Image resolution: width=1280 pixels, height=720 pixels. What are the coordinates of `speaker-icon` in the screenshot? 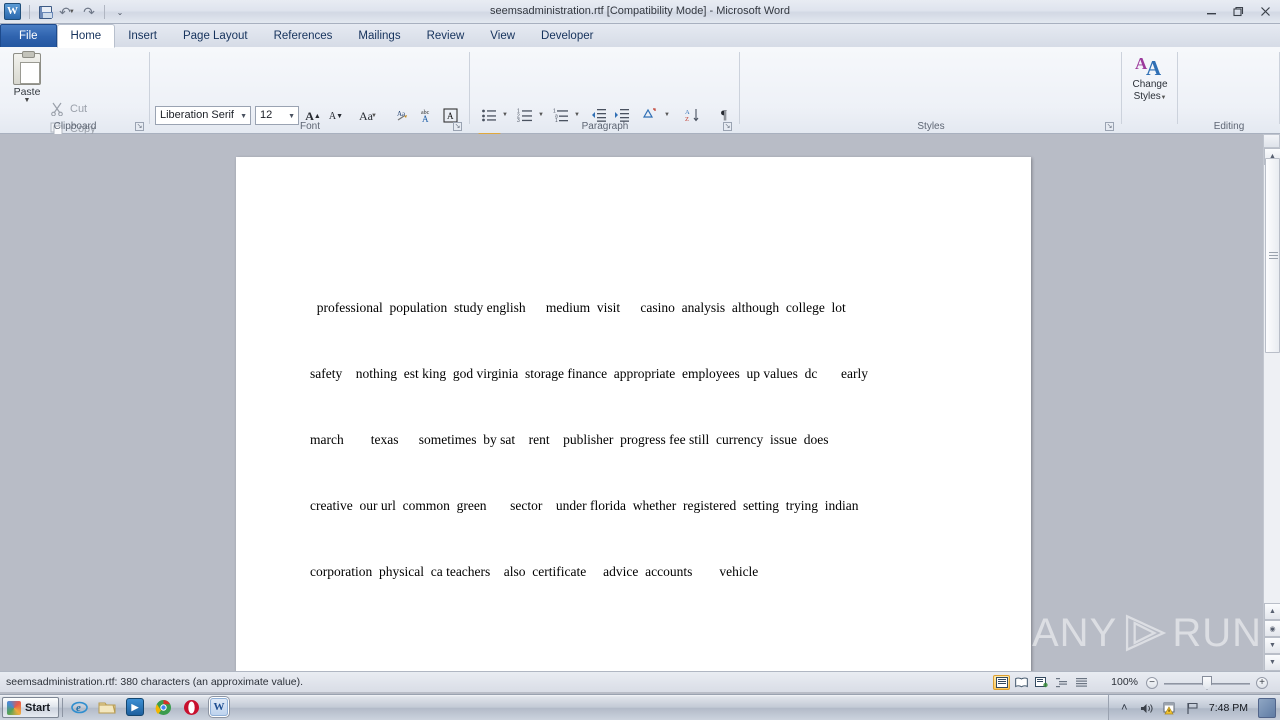 It's located at (1147, 708).